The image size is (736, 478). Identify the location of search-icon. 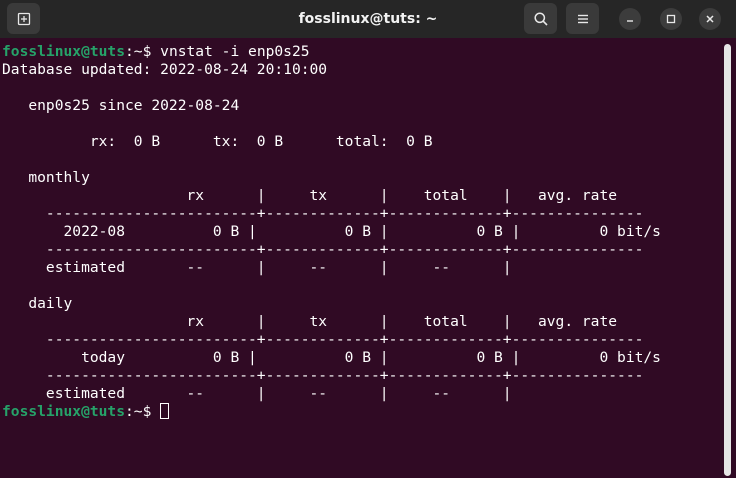
(540, 18).